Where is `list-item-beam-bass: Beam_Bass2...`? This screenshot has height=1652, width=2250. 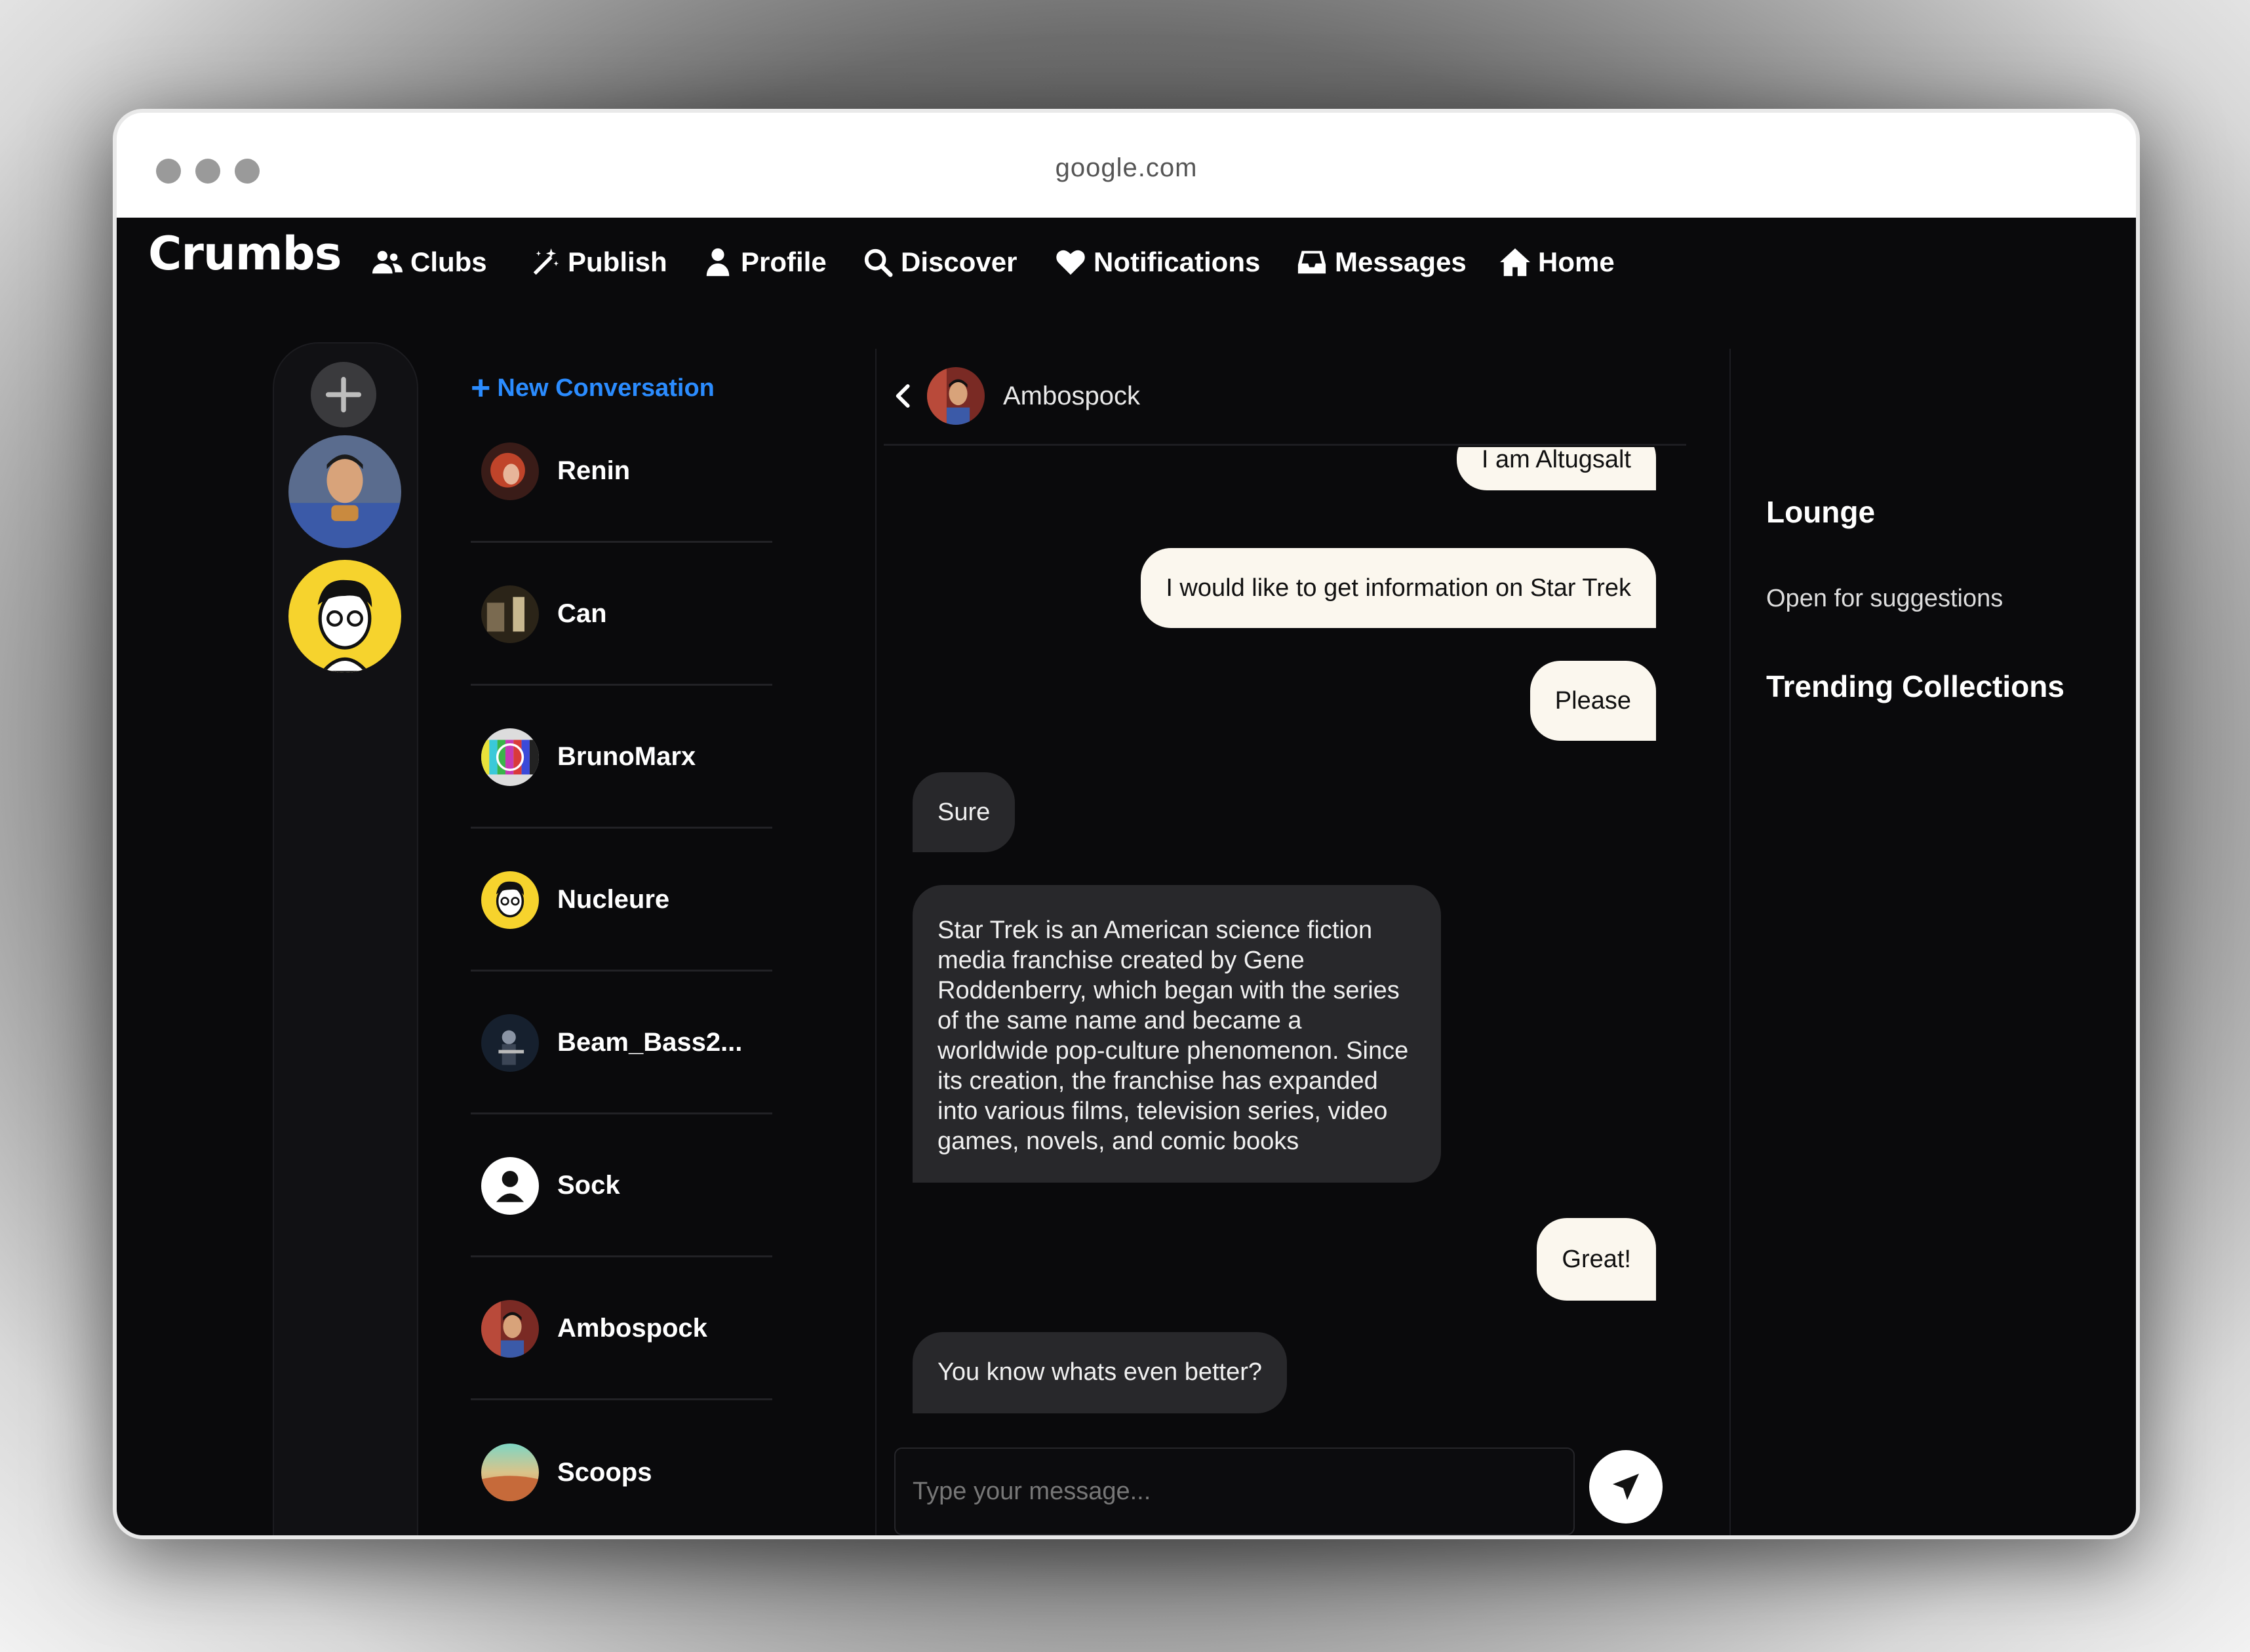 list-item-beam-bass: Beam_Bass2... is located at coordinates (622, 1043).